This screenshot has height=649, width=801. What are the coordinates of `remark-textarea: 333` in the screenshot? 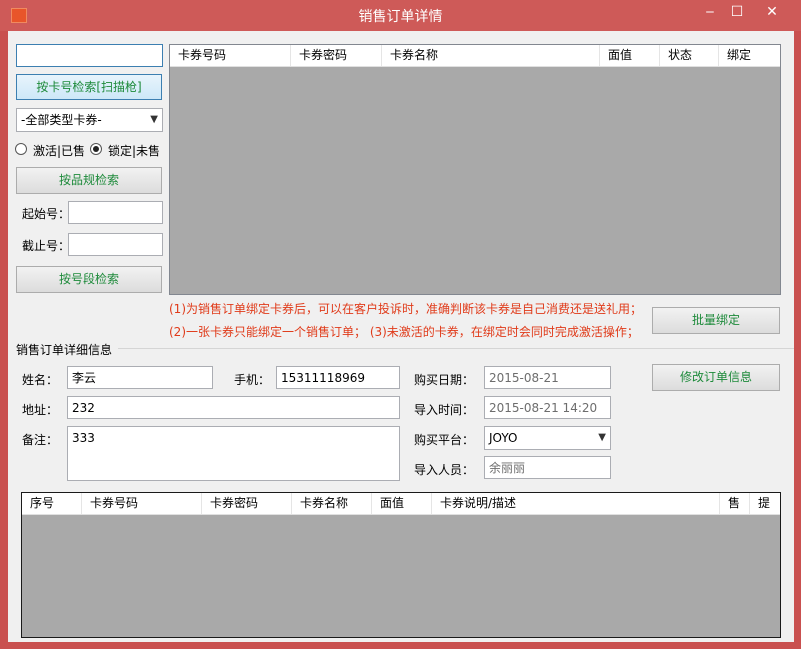 It's located at (233, 453).